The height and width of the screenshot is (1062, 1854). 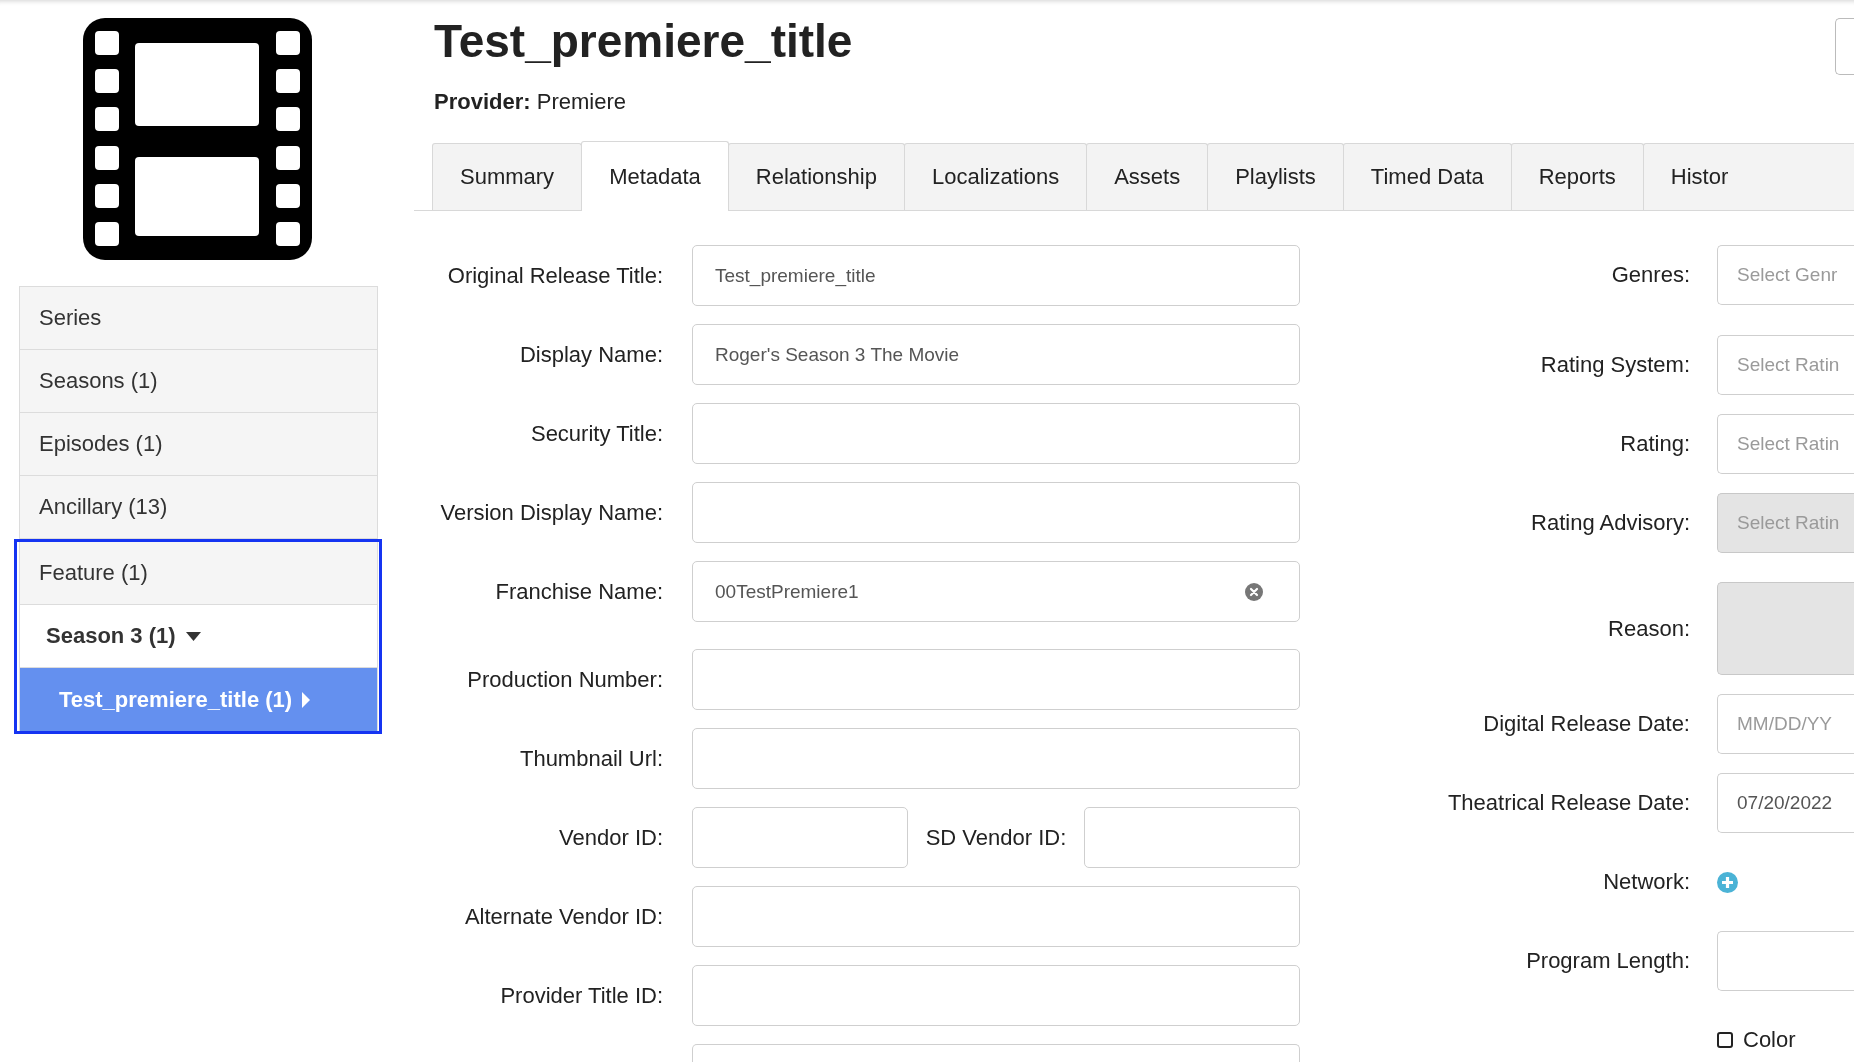 What do you see at coordinates (581, 995) in the screenshot?
I see `field-label: Provider Title ID:` at bounding box center [581, 995].